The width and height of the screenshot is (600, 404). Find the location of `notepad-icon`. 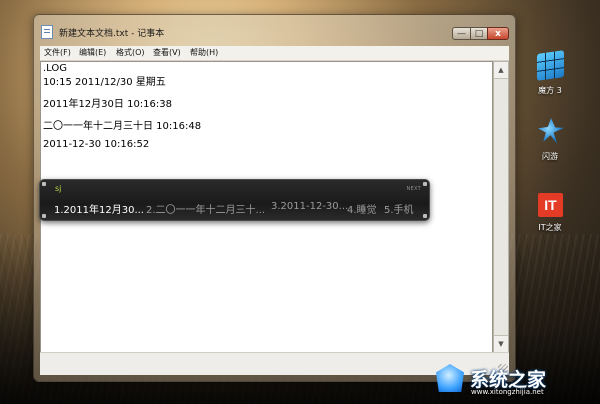

notepad-icon is located at coordinates (47, 32).